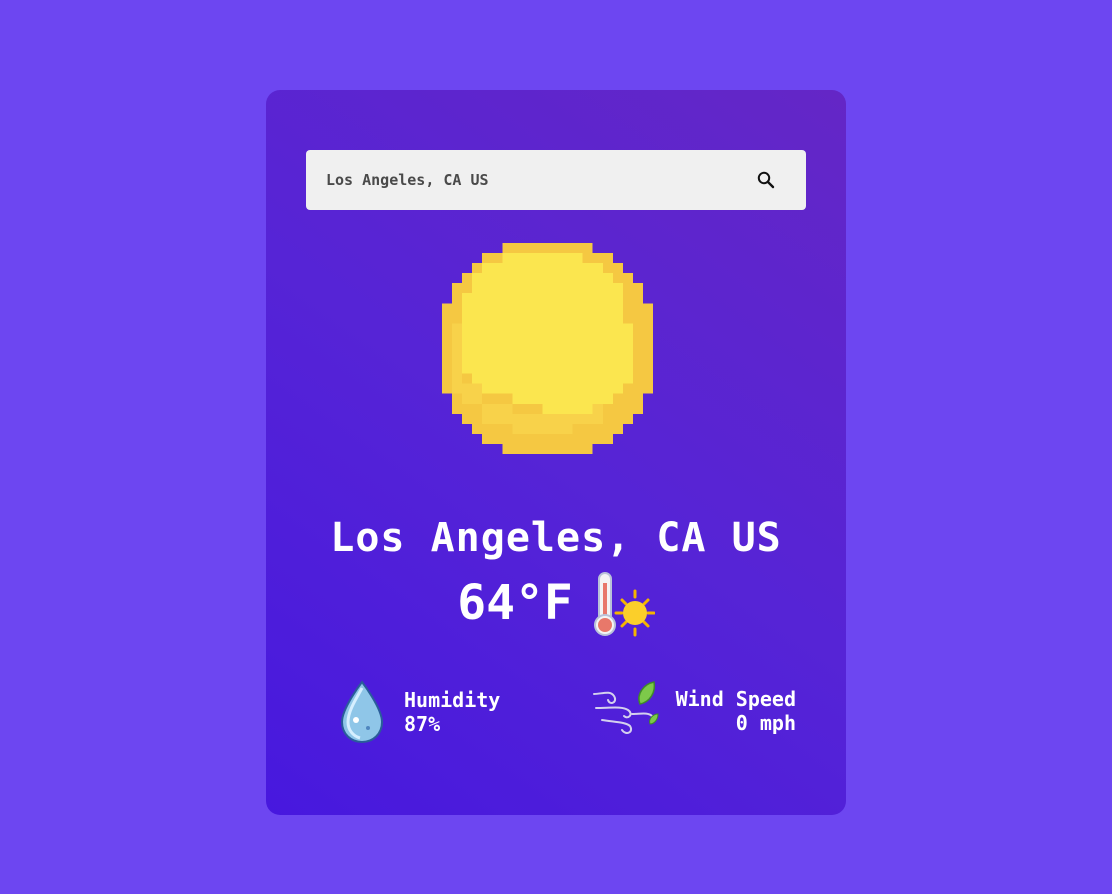  I want to click on wind-section: Wind Speed 0 mph, so click(694, 711).